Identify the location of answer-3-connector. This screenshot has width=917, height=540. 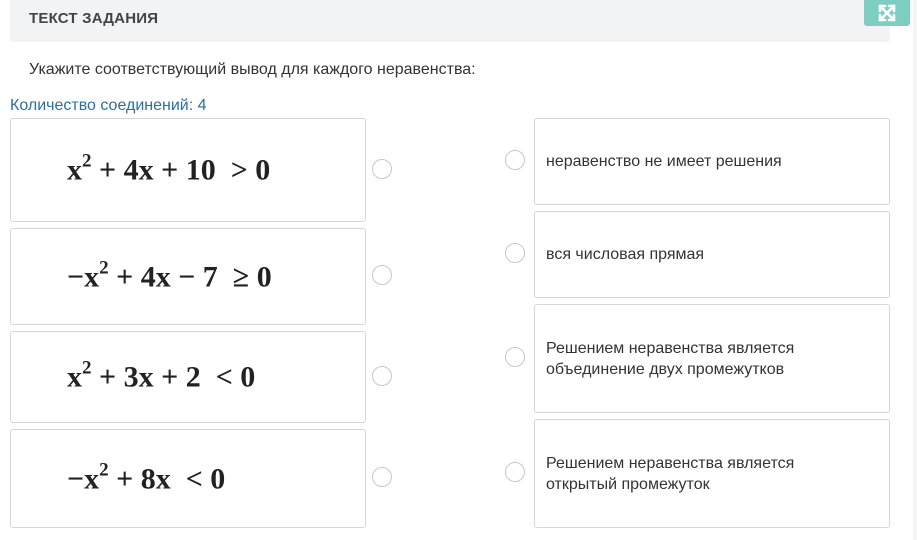
(515, 357).